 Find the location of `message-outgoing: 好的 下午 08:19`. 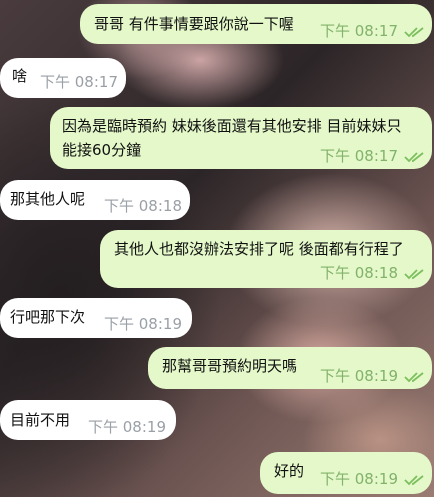

message-outgoing: 好的 下午 08:19 is located at coordinates (346, 473).